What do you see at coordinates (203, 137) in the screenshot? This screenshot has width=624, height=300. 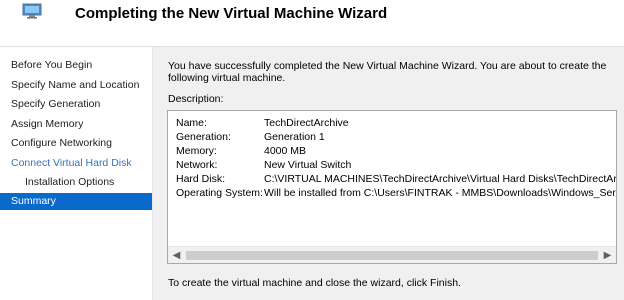 I see `row-key-generation: Generation:` at bounding box center [203, 137].